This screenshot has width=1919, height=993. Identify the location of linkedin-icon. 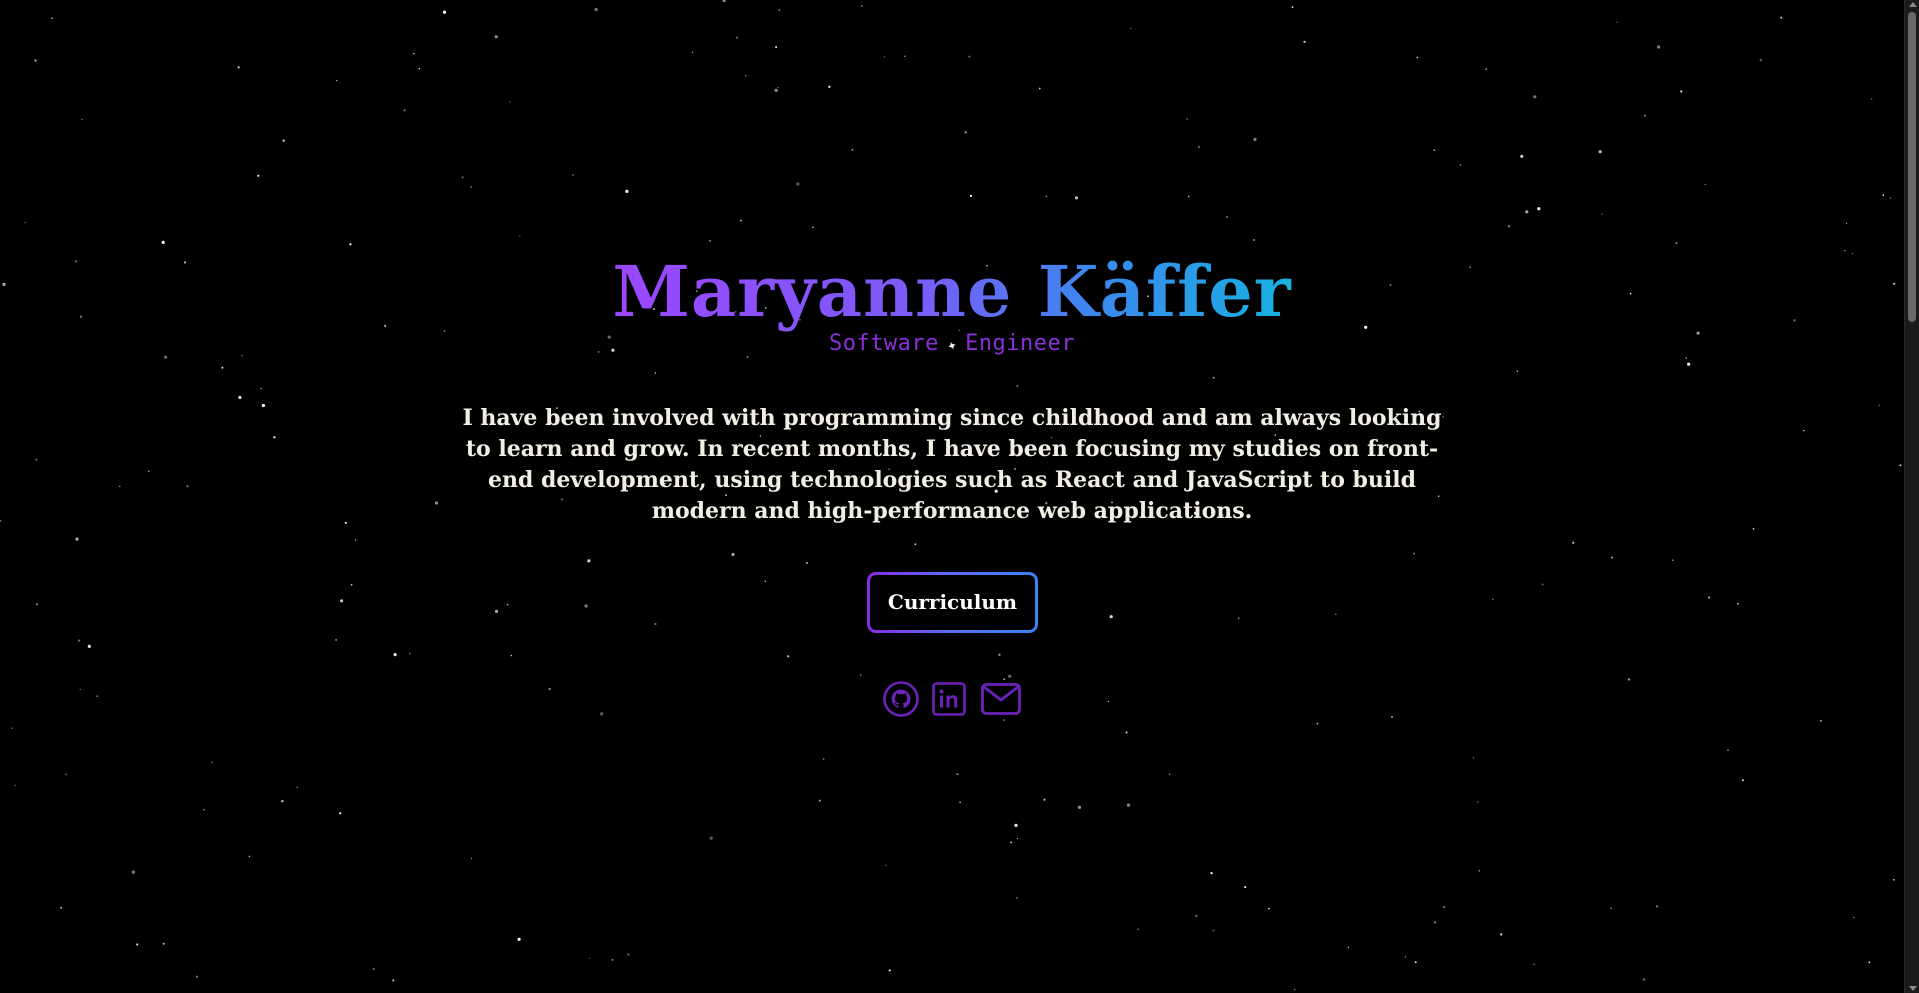
(949, 699).